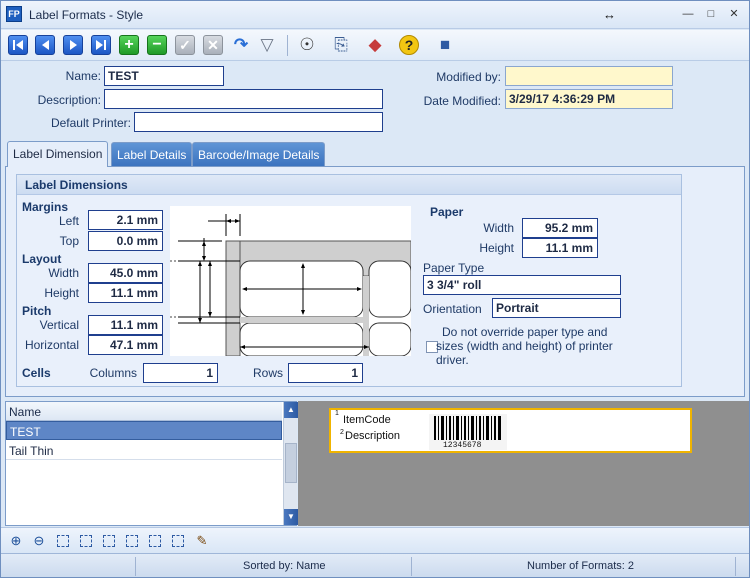 Image resolution: width=750 pixels, height=578 pixels. Describe the element at coordinates (152, 154) in the screenshot. I see `tab-label-details: Label Details` at that location.